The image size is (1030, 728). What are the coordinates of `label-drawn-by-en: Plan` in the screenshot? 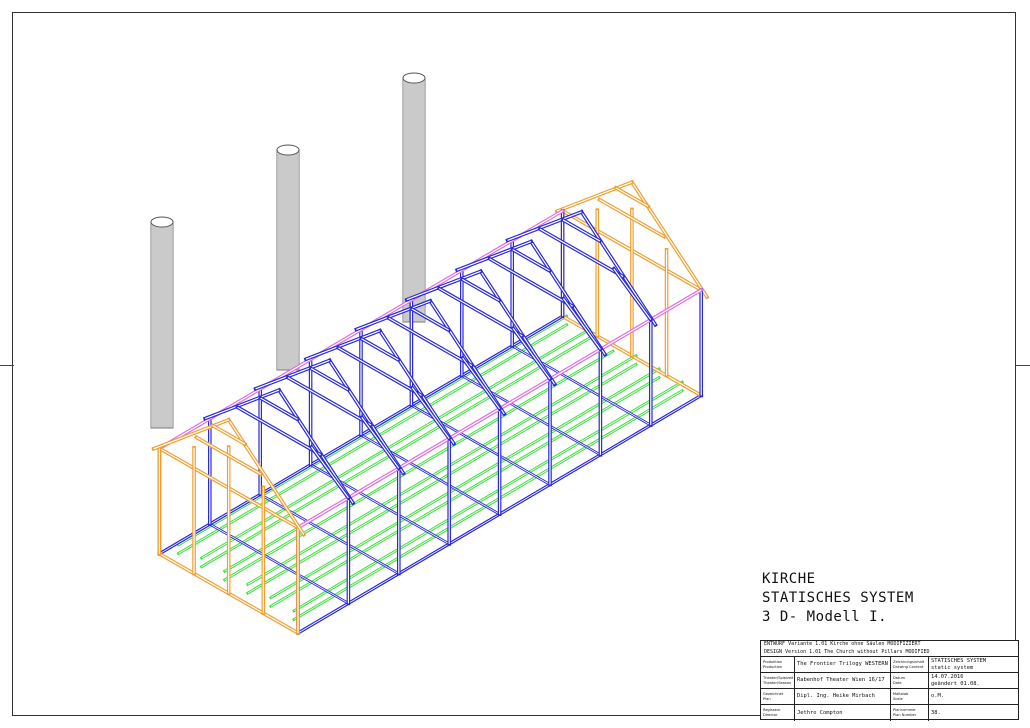 It's located at (767, 698).